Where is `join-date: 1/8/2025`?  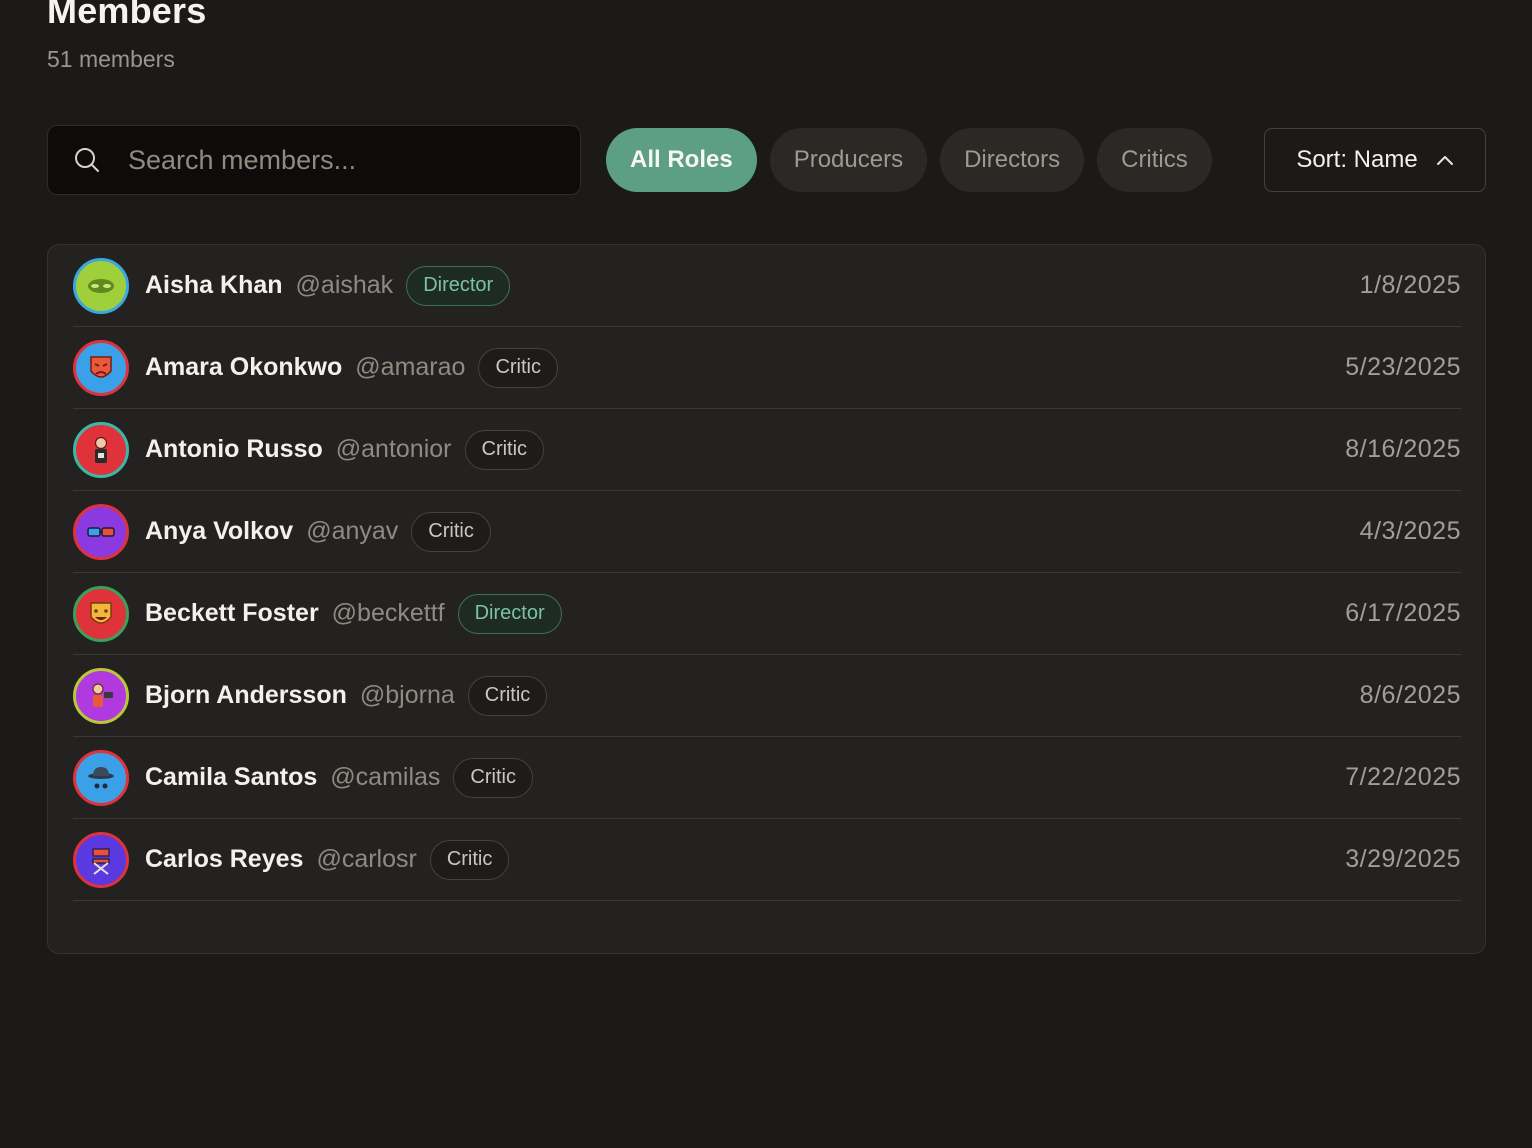 join-date: 1/8/2025 is located at coordinates (1410, 285).